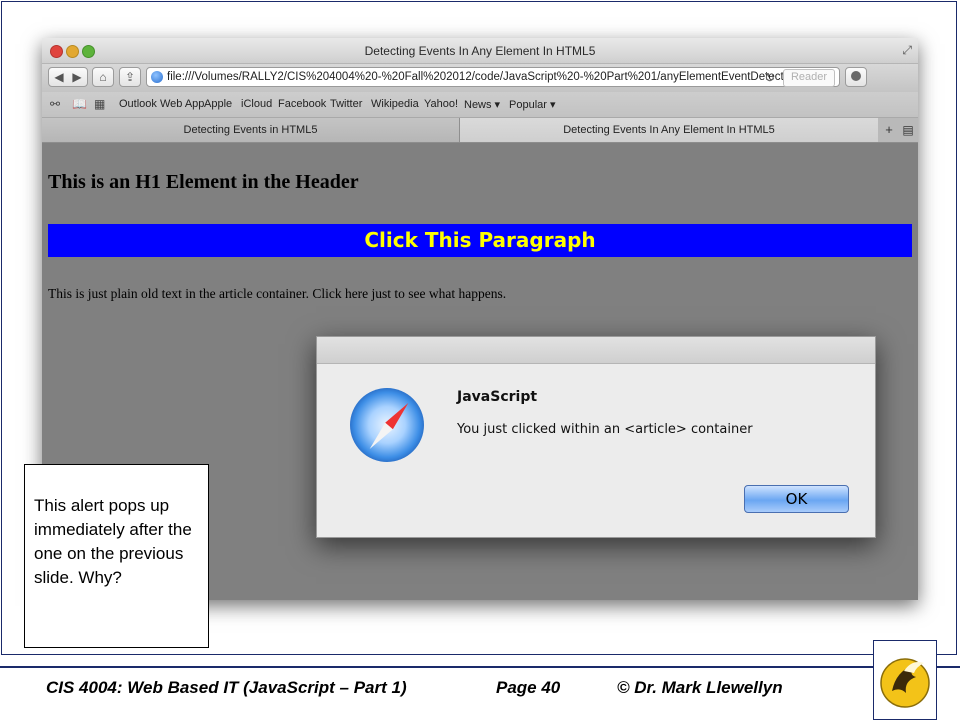 The width and height of the screenshot is (960, 724). Describe the element at coordinates (99, 104) in the screenshot. I see `top-sites-icon: ▦` at that location.